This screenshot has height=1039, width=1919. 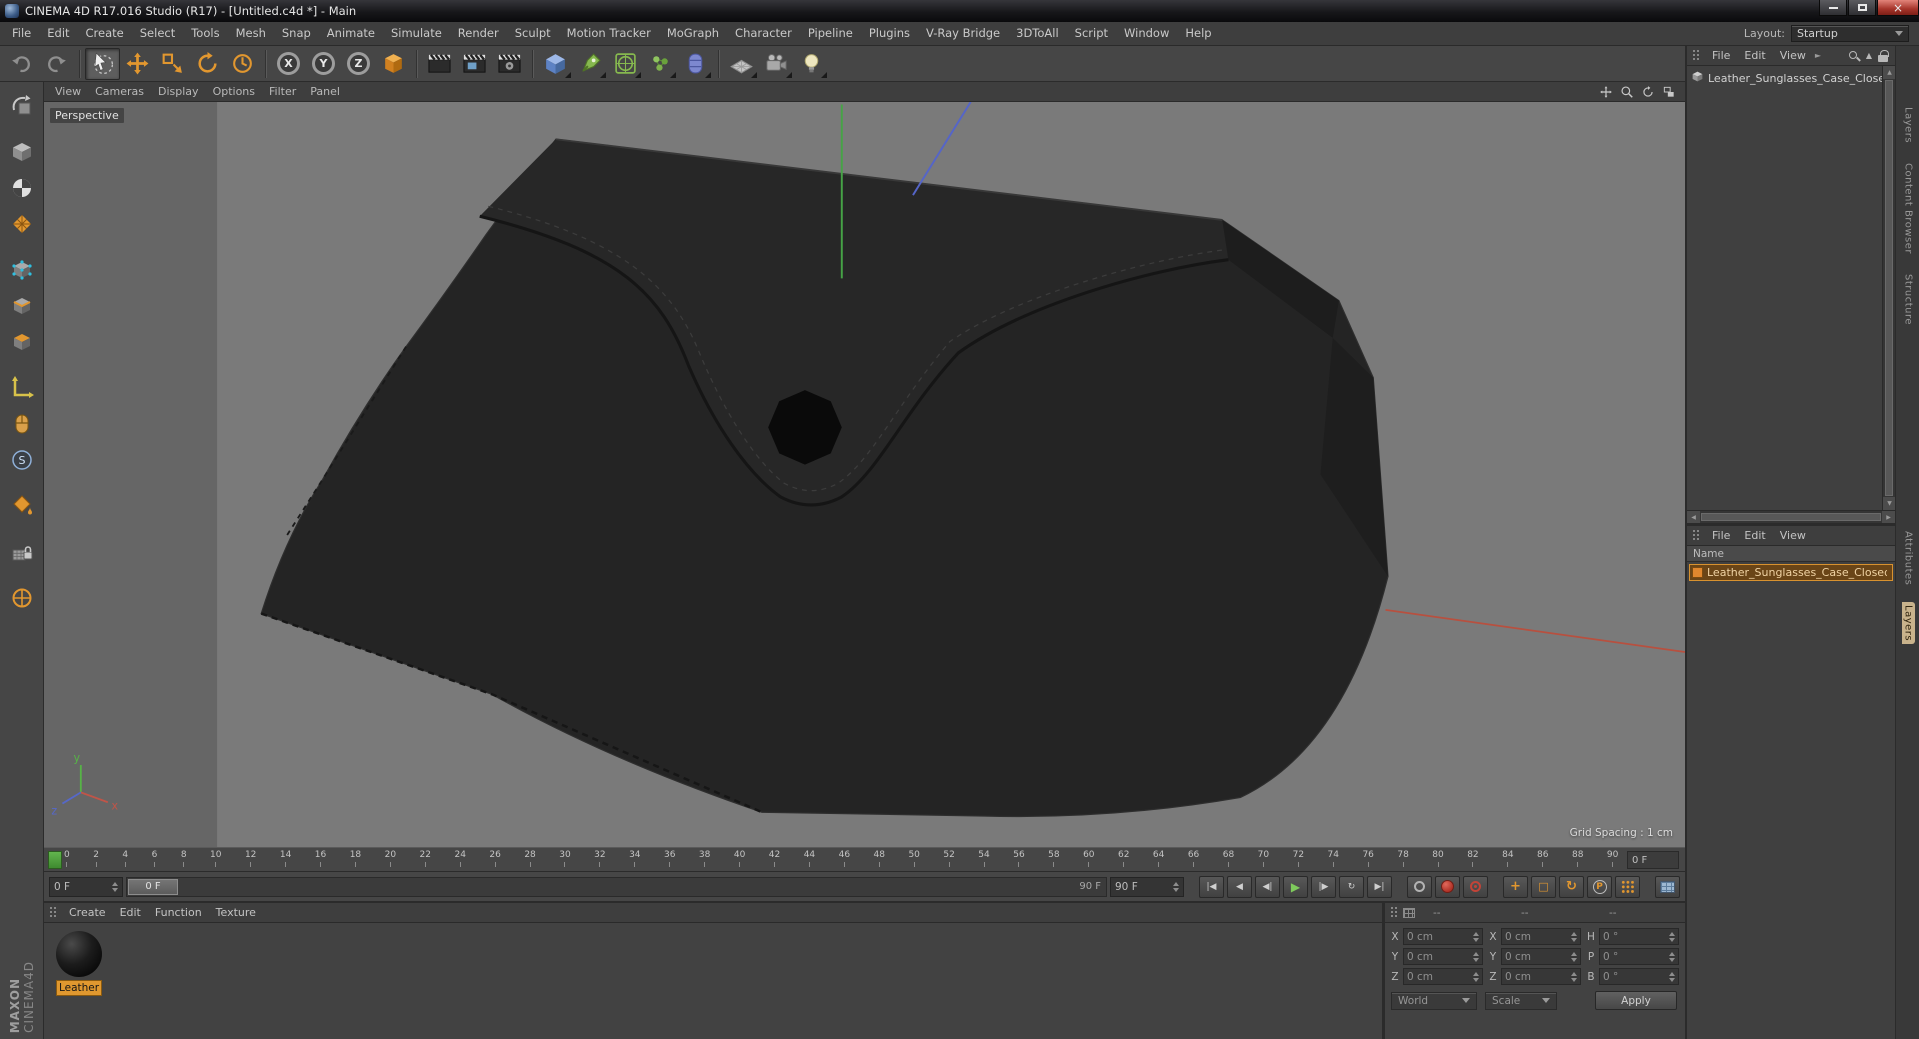 What do you see at coordinates (478, 33) in the screenshot?
I see `menu-render: Render` at bounding box center [478, 33].